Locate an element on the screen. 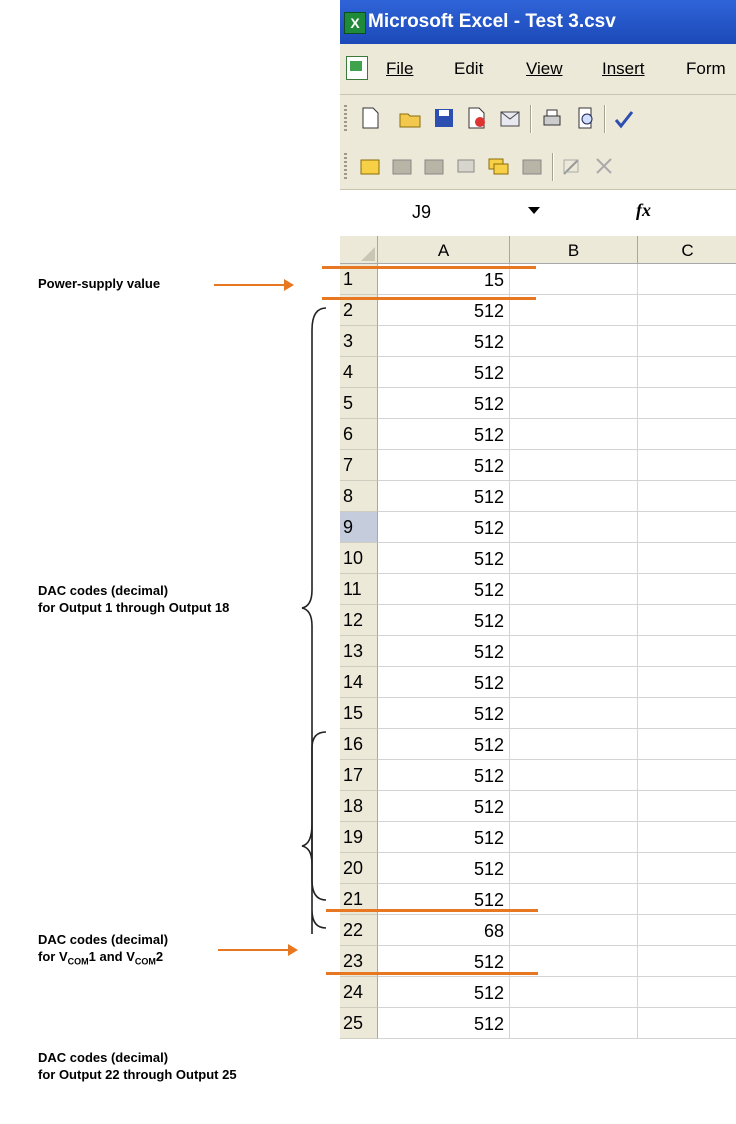 The image size is (736, 1124). row-header: 4 is located at coordinates (359, 372).